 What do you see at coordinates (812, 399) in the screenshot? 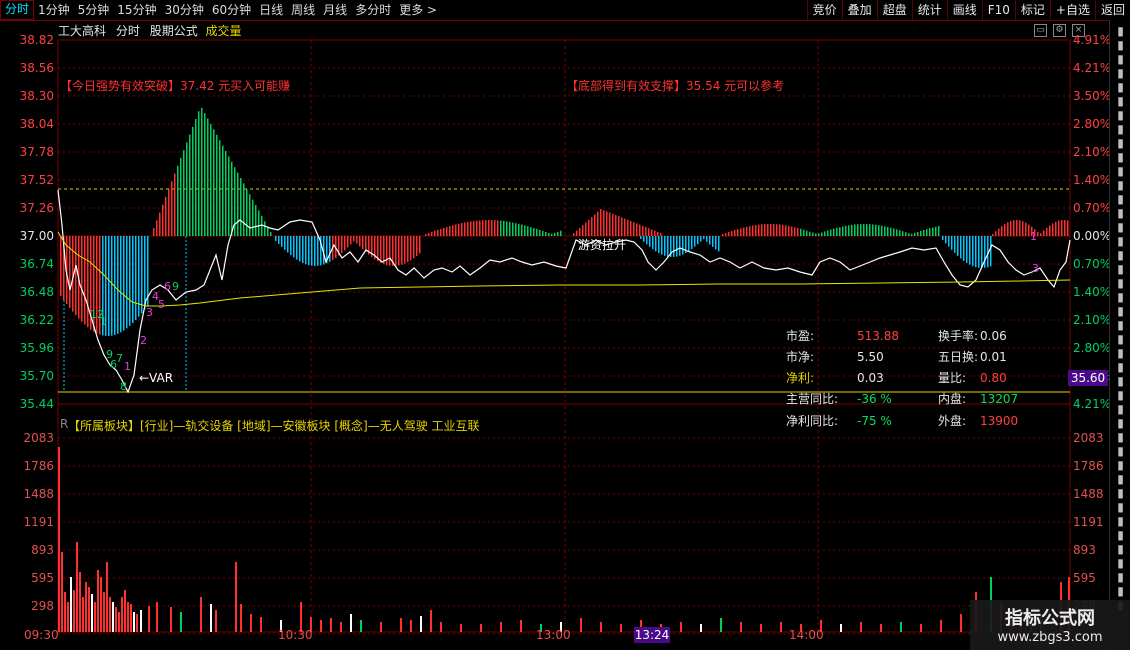
I see `rev-label: 主营同比:` at bounding box center [812, 399].